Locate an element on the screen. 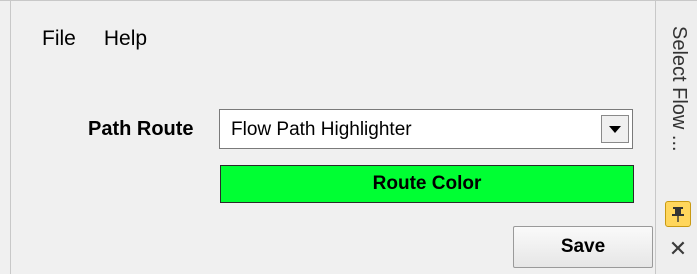 The width and height of the screenshot is (697, 274). menu-help: Help is located at coordinates (121, 39).